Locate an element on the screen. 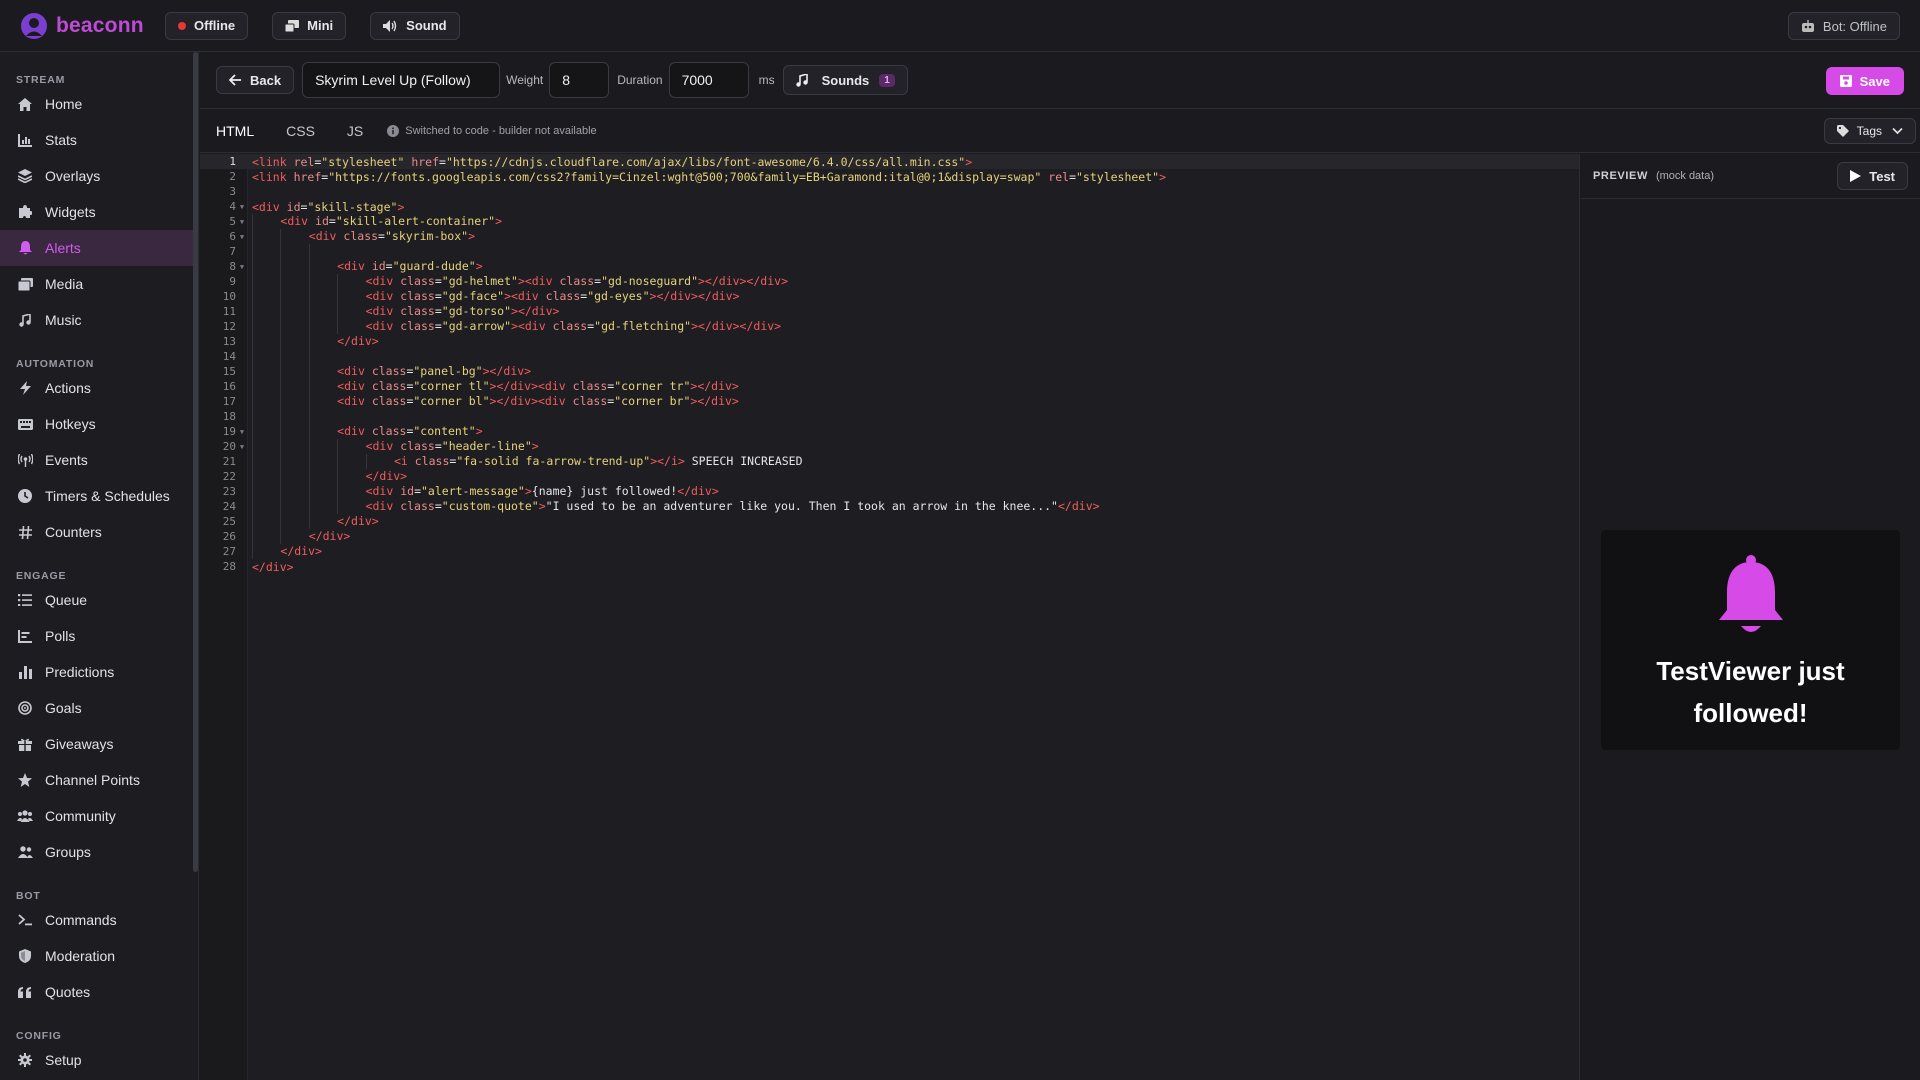 Image resolution: width=1920 pixels, height=1080 pixels. line-number: 23 is located at coordinates (229, 491).